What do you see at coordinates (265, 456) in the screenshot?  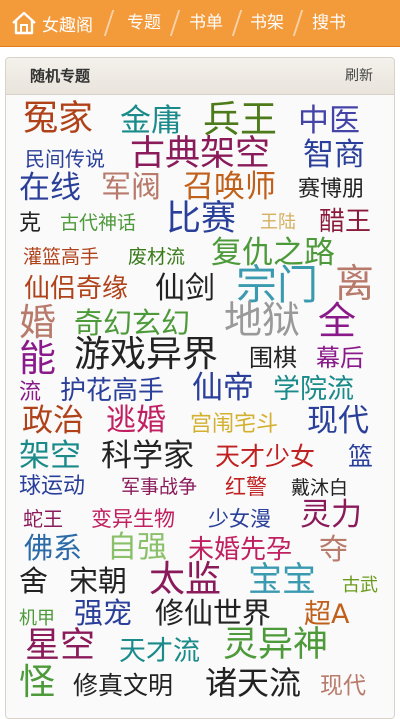 I see `topic-tag: 天才少女` at bounding box center [265, 456].